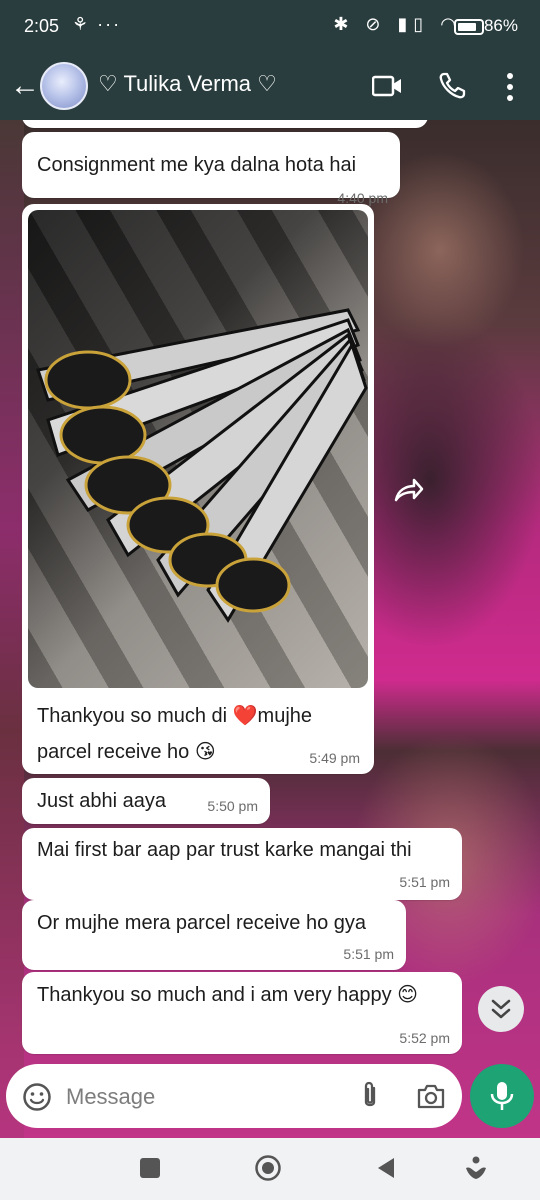 This screenshot has height=1200, width=540. Describe the element at coordinates (387, 86) in the screenshot. I see `video-call-icon` at that location.